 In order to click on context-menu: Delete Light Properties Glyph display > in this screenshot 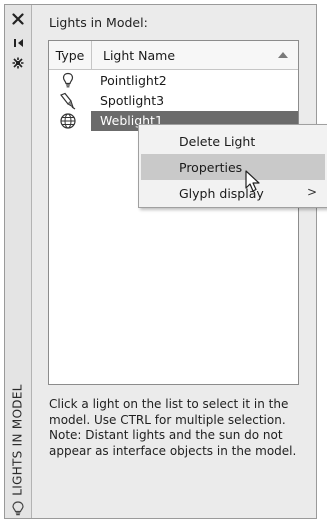, I will do `click(232, 166)`.